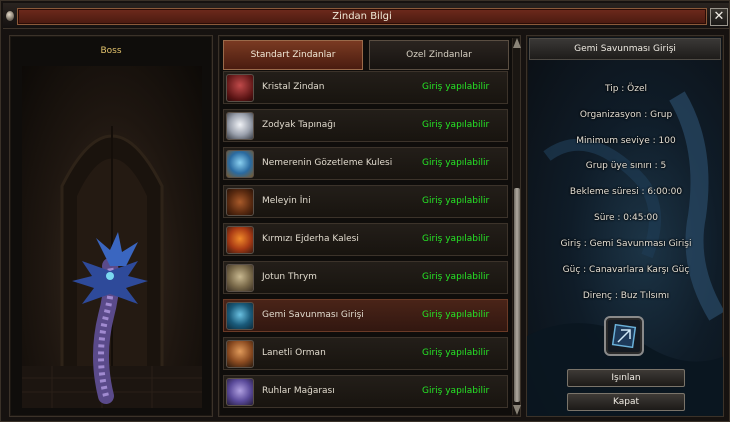 The image size is (730, 422). Describe the element at coordinates (240, 126) in the screenshot. I see `zodiac-temple-icon` at that location.